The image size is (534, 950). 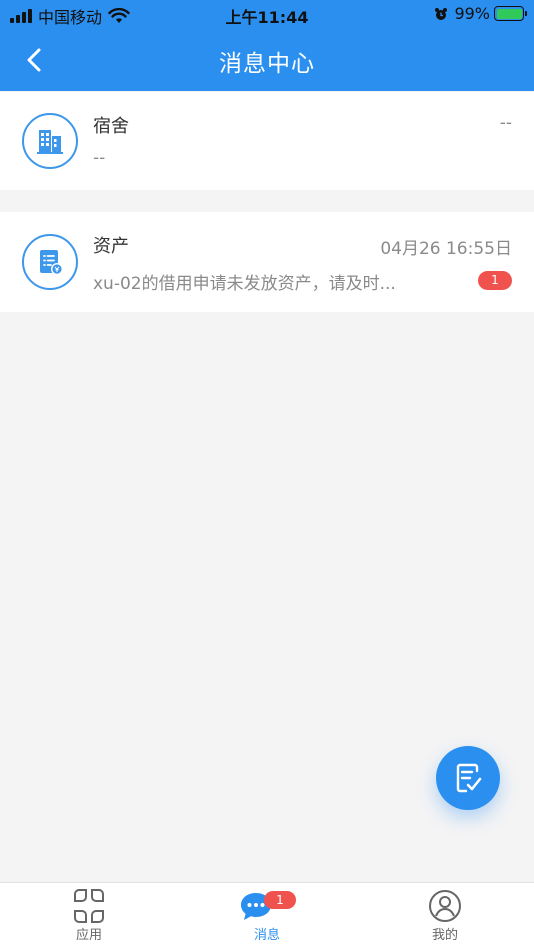 What do you see at coordinates (267, 64) in the screenshot?
I see `page-title: 消息中心` at bounding box center [267, 64].